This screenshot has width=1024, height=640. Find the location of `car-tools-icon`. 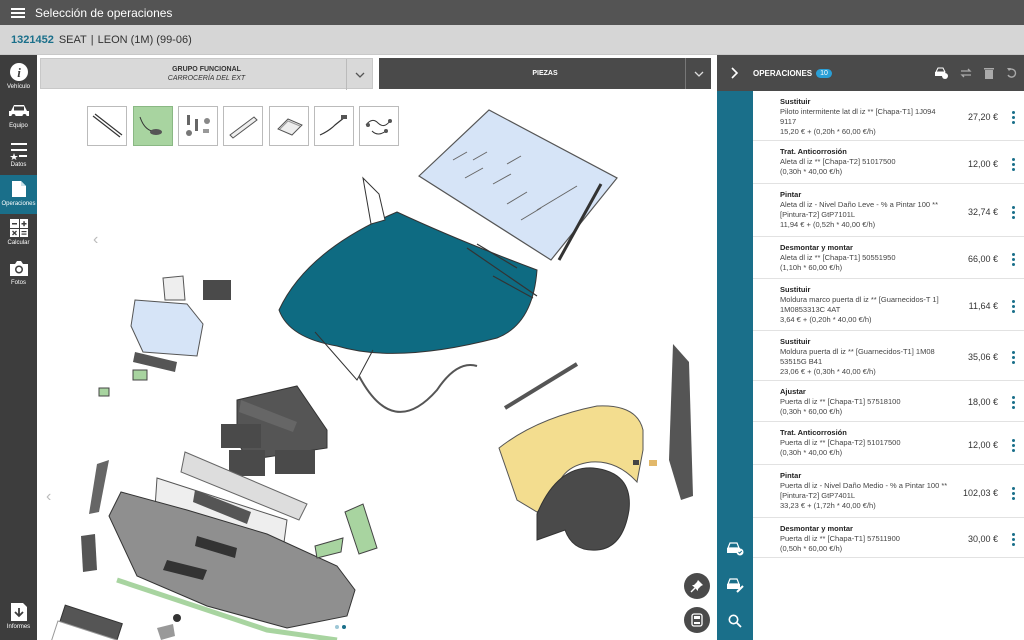

car-tools-icon is located at coordinates (735, 585).